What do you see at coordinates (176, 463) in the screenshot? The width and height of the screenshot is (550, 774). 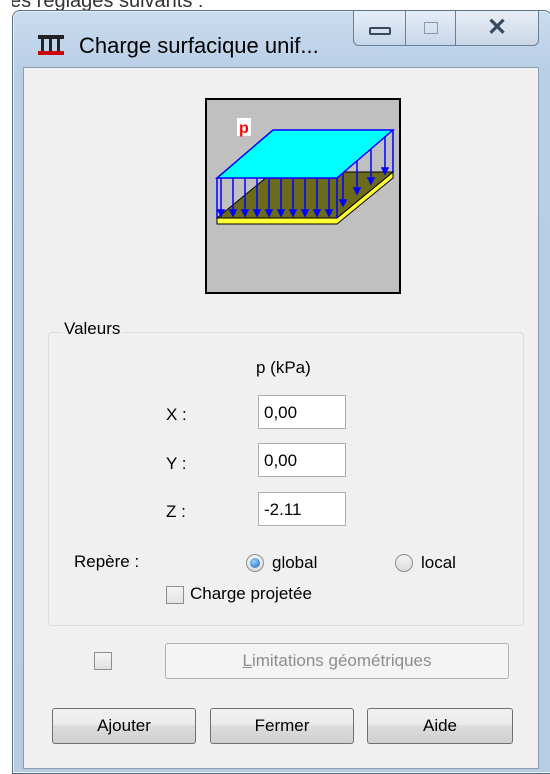 I see `y-label: Y :` at bounding box center [176, 463].